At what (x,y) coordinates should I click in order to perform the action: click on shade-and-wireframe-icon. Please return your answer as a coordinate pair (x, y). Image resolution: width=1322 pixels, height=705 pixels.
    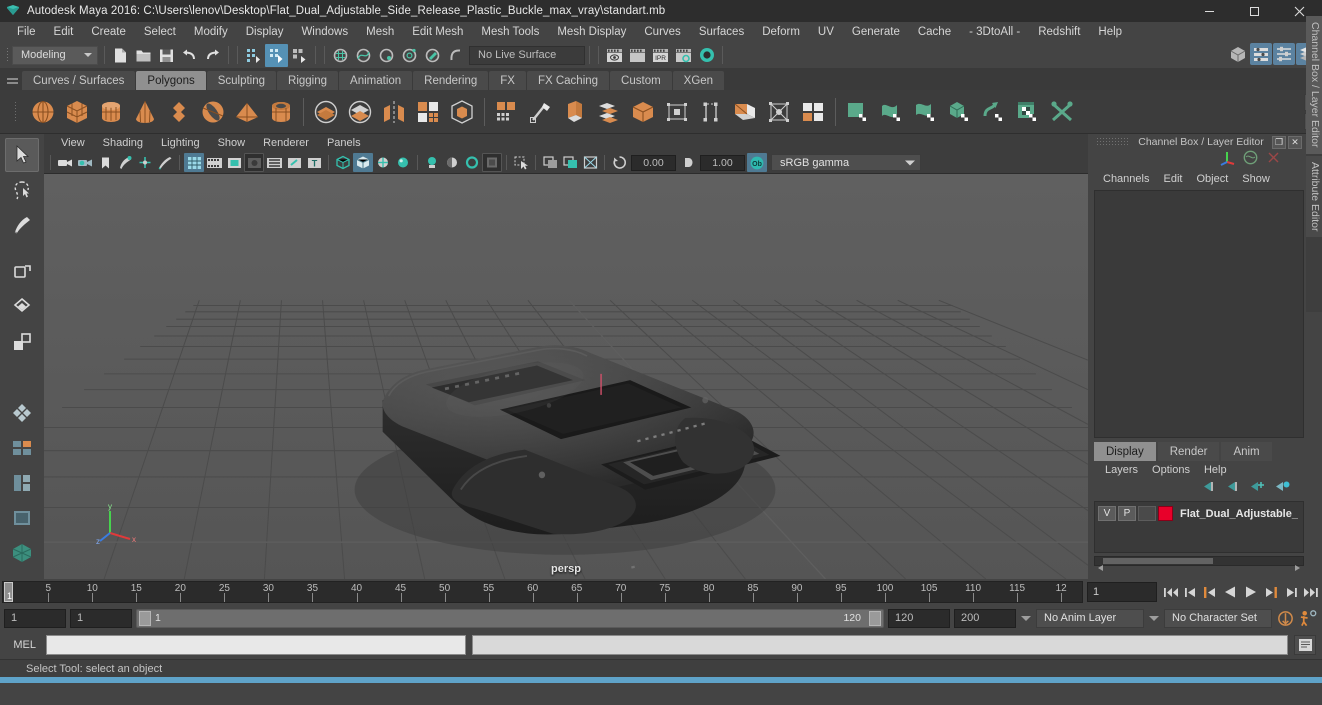
    Looking at the image, I should click on (383, 162).